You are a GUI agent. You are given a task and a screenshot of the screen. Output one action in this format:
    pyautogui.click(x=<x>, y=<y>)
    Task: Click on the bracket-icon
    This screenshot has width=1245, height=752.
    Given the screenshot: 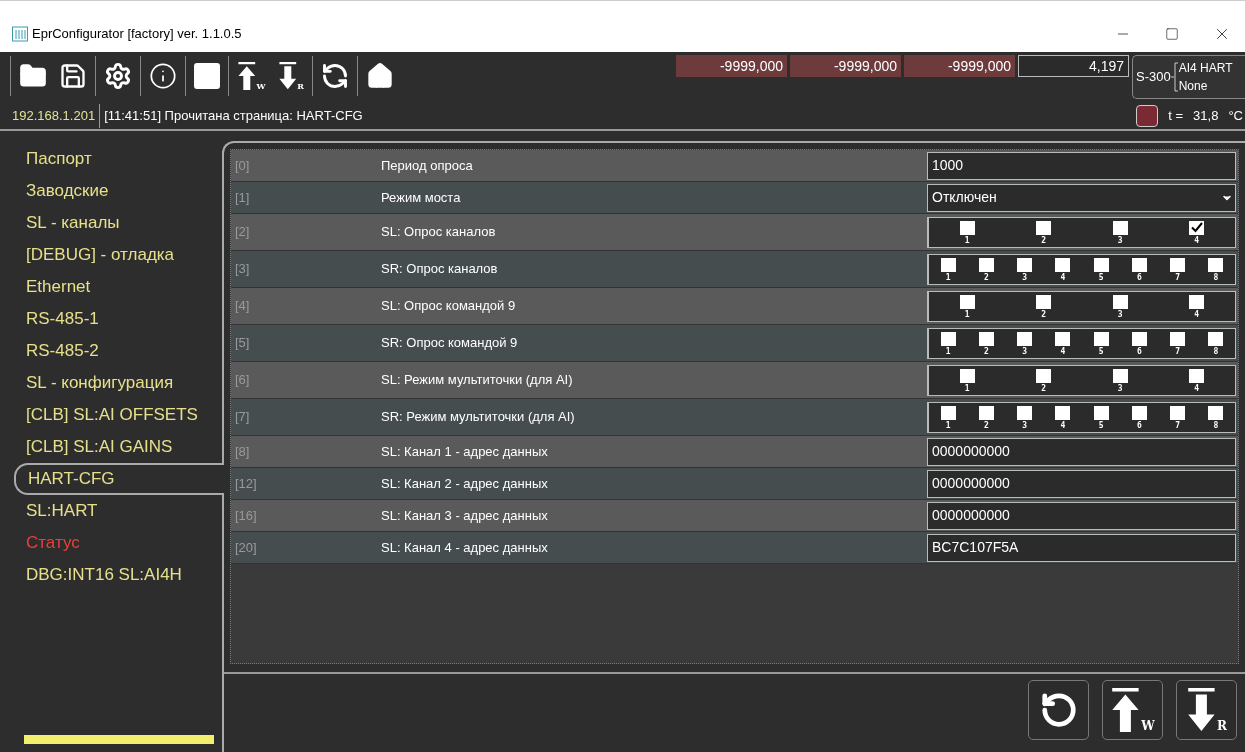 What is the action you would take?
    pyautogui.click(x=1174, y=77)
    